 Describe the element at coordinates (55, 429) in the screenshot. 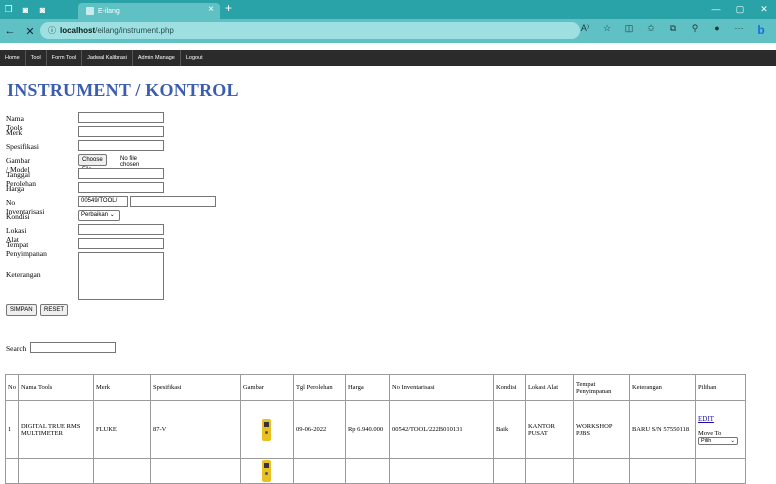

I see `cell-nama-tools: DIGITAL TRUE RMS MULTIMETER` at that location.